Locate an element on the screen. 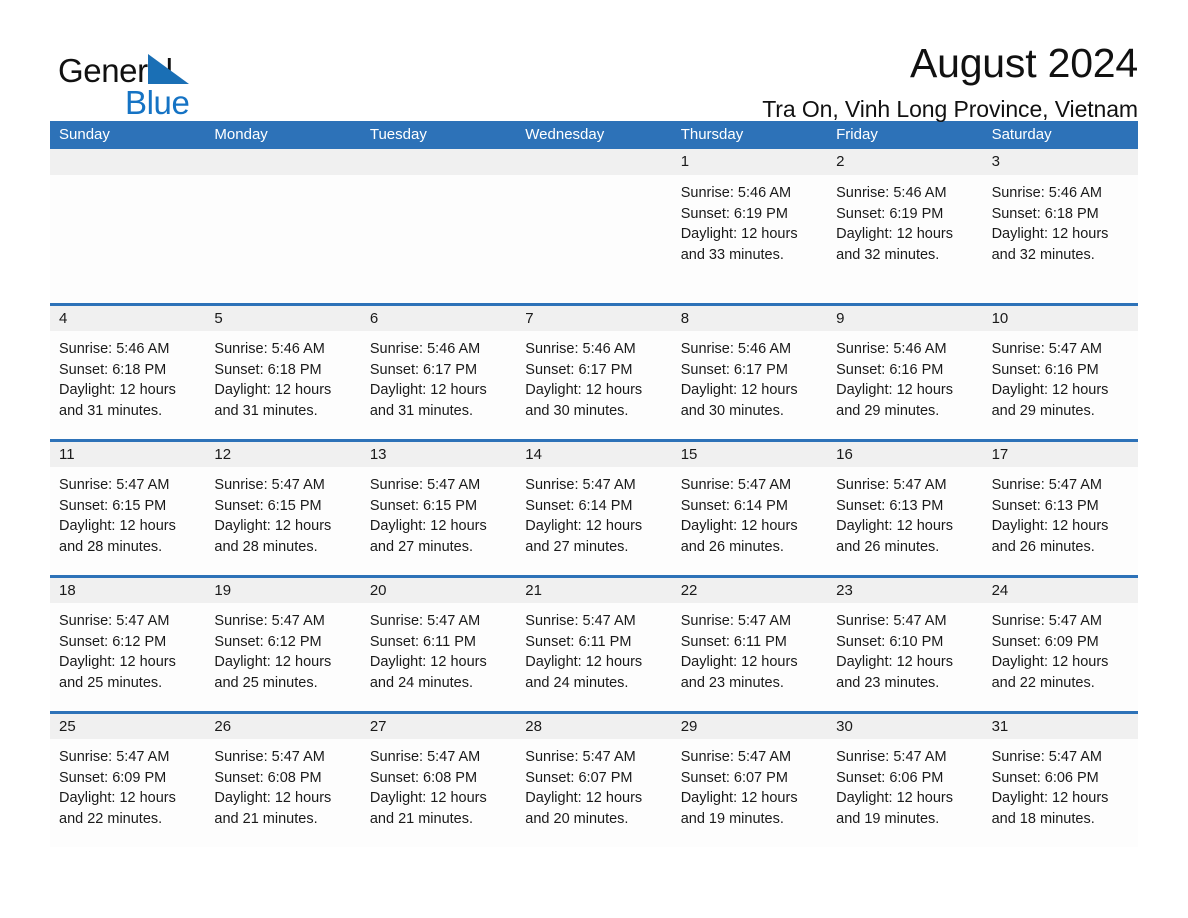  day-number-5: 5 is located at coordinates (282, 318).